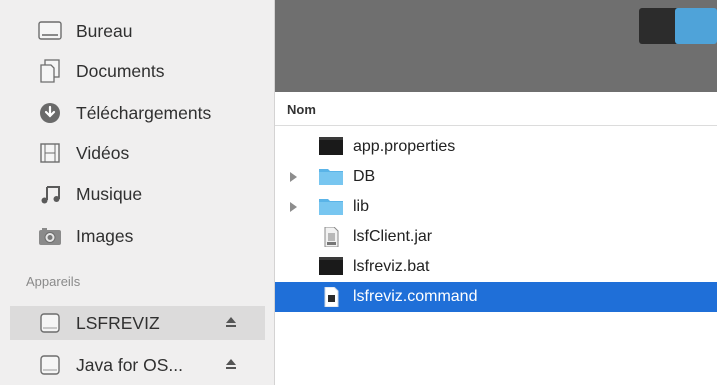 The image size is (717, 385). What do you see at coordinates (364, 176) in the screenshot?
I see `file-name: DB` at bounding box center [364, 176].